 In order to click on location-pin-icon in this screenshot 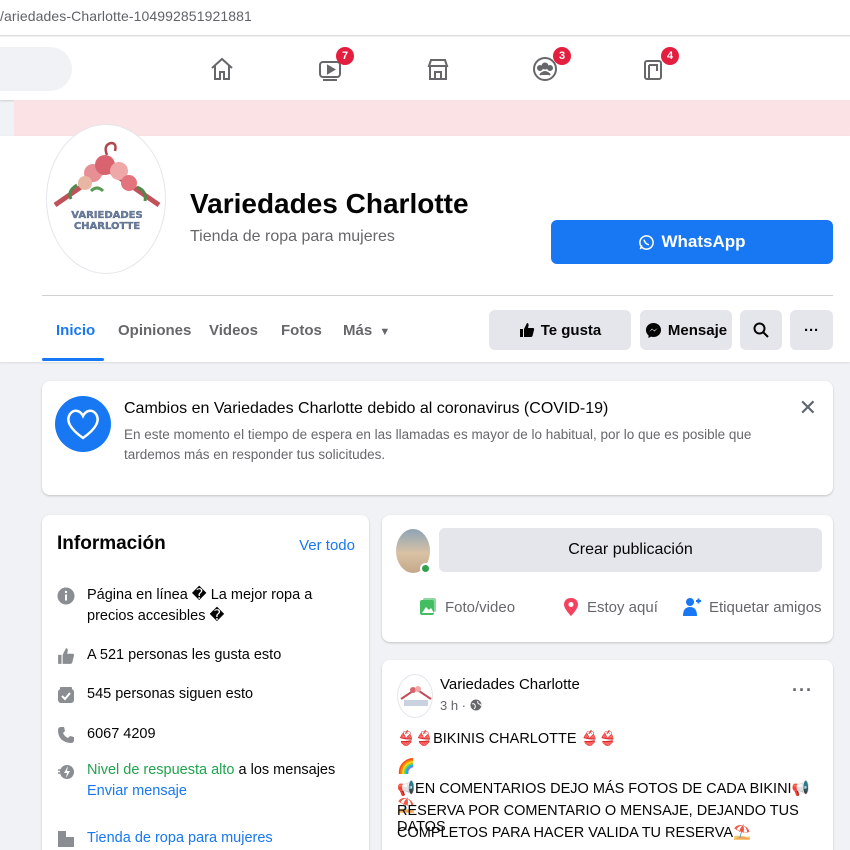, I will do `click(571, 607)`.